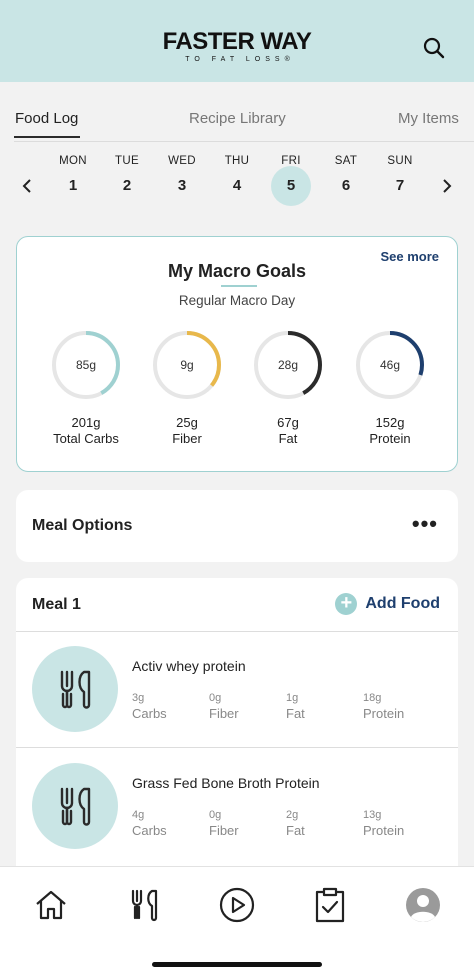 The height and width of the screenshot is (972, 474). I want to click on tab-food-log: Food Log, so click(46, 118).